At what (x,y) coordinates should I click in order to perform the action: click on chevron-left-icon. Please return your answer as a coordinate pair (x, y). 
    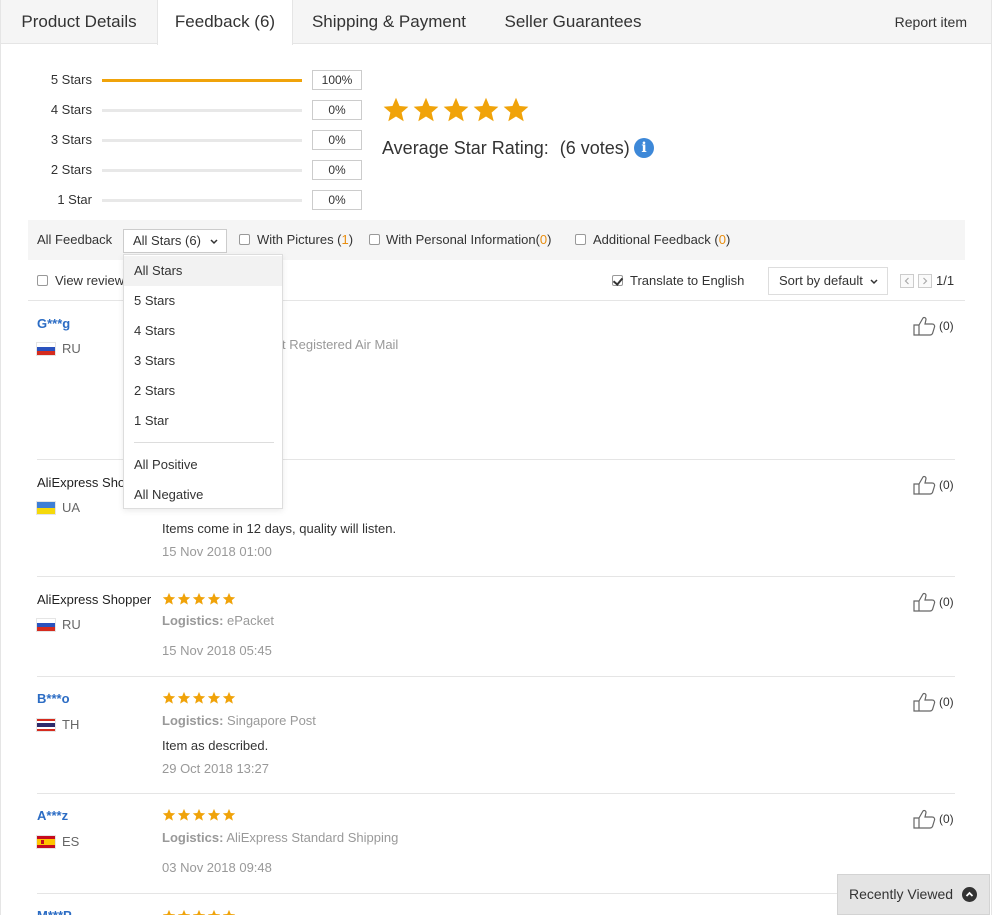
    Looking at the image, I should click on (906, 281).